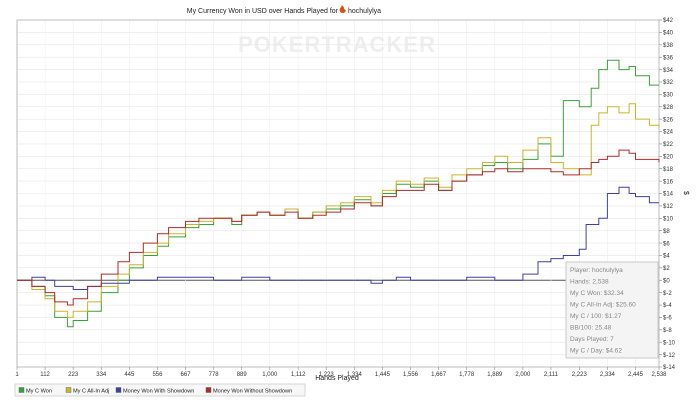  What do you see at coordinates (667, 306) in the screenshot?
I see `y-tick-label: $-4` at bounding box center [667, 306].